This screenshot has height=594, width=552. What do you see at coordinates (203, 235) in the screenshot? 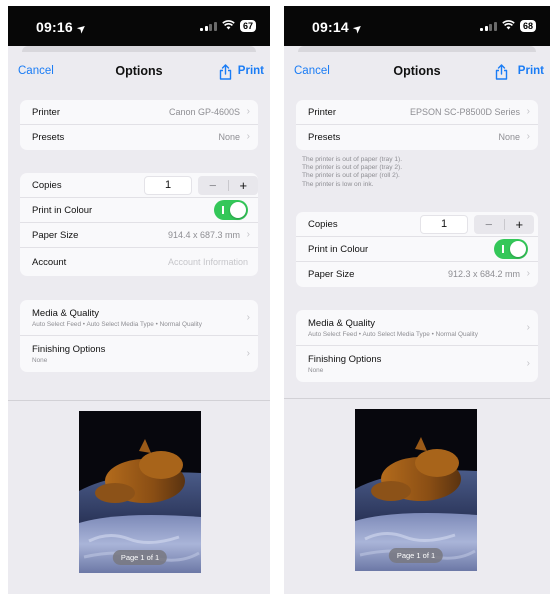
I see `paper-size-value: 914.4 x 687.3 mm` at bounding box center [203, 235].